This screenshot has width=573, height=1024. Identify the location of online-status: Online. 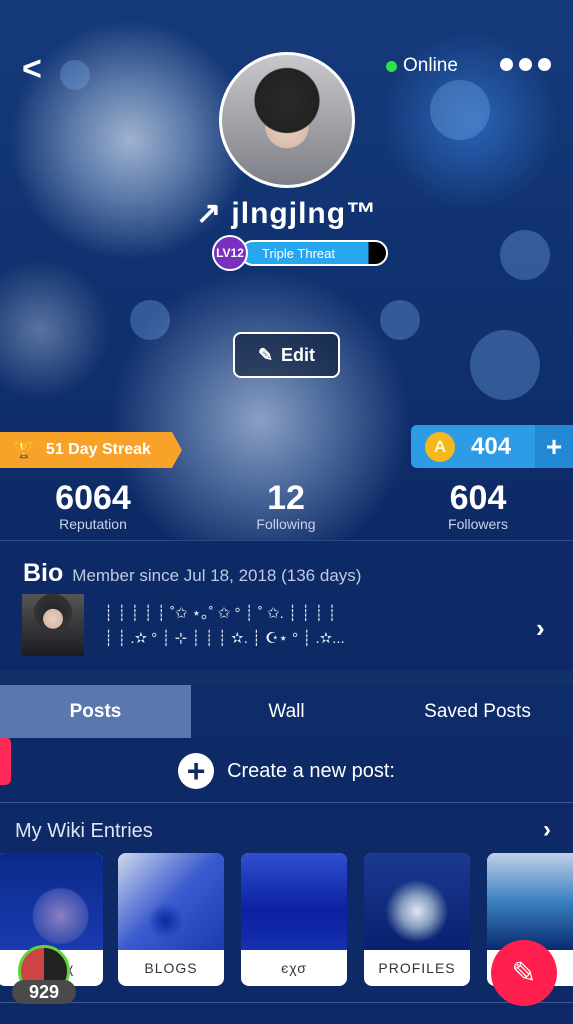
(422, 66).